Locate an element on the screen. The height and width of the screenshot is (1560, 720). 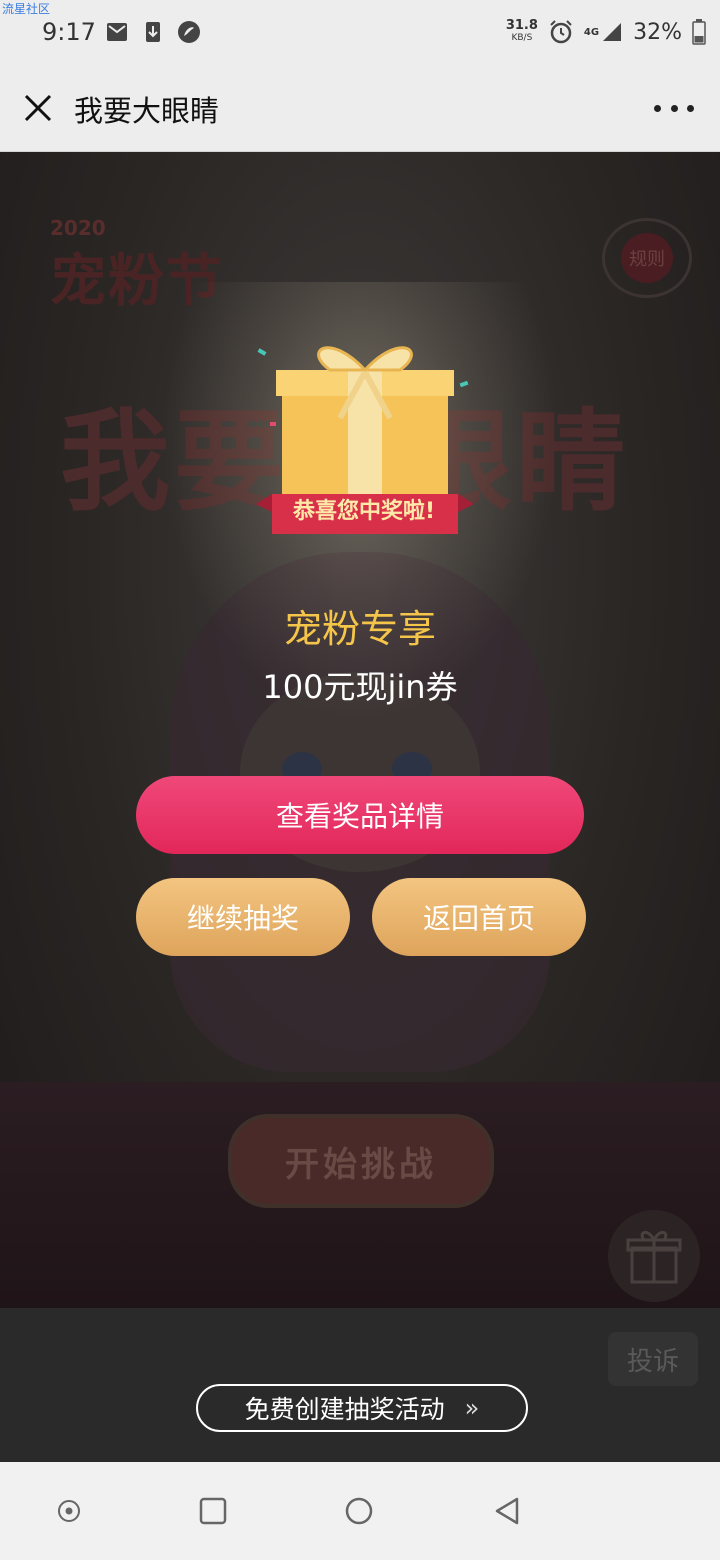
signal-indicator: 4G is located at coordinates (603, 32).